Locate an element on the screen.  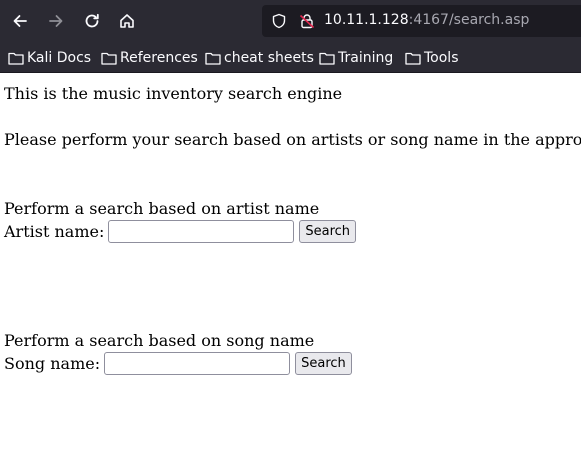
bookmark-references: References is located at coordinates (149, 58).